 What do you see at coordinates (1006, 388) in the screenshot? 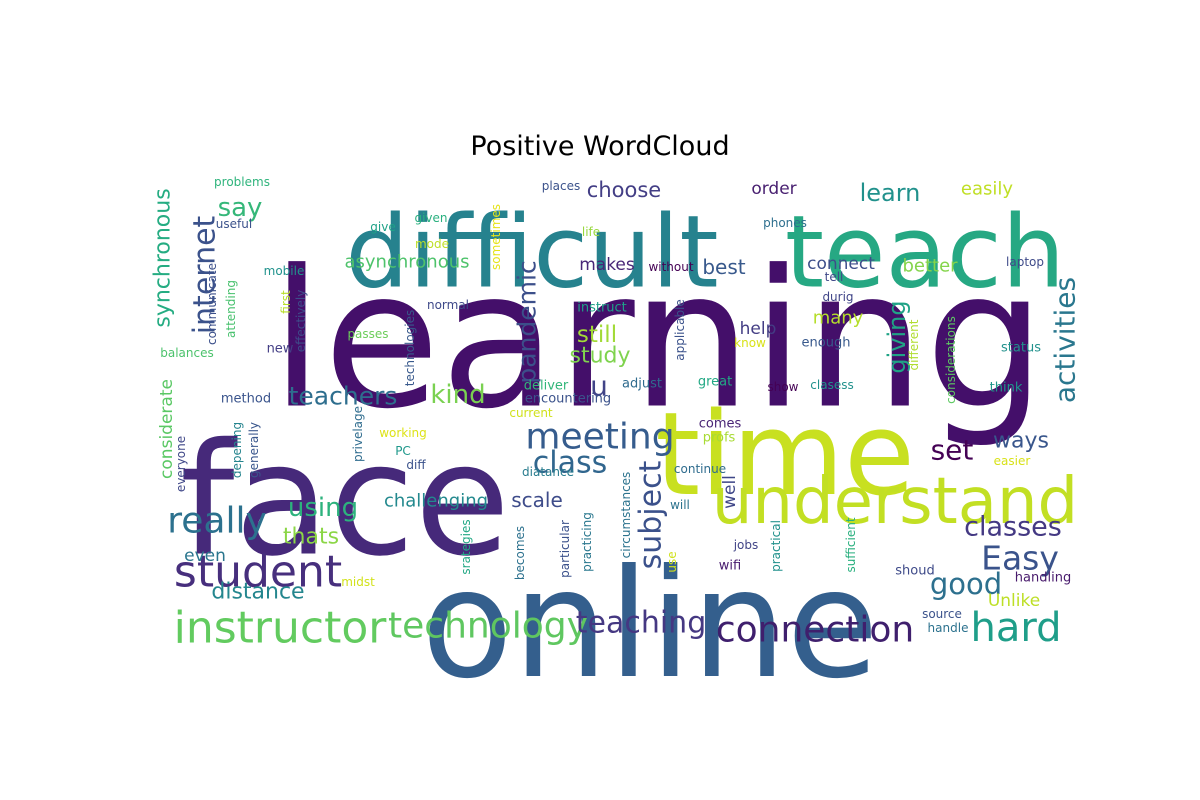
I see `word-think: think` at bounding box center [1006, 388].